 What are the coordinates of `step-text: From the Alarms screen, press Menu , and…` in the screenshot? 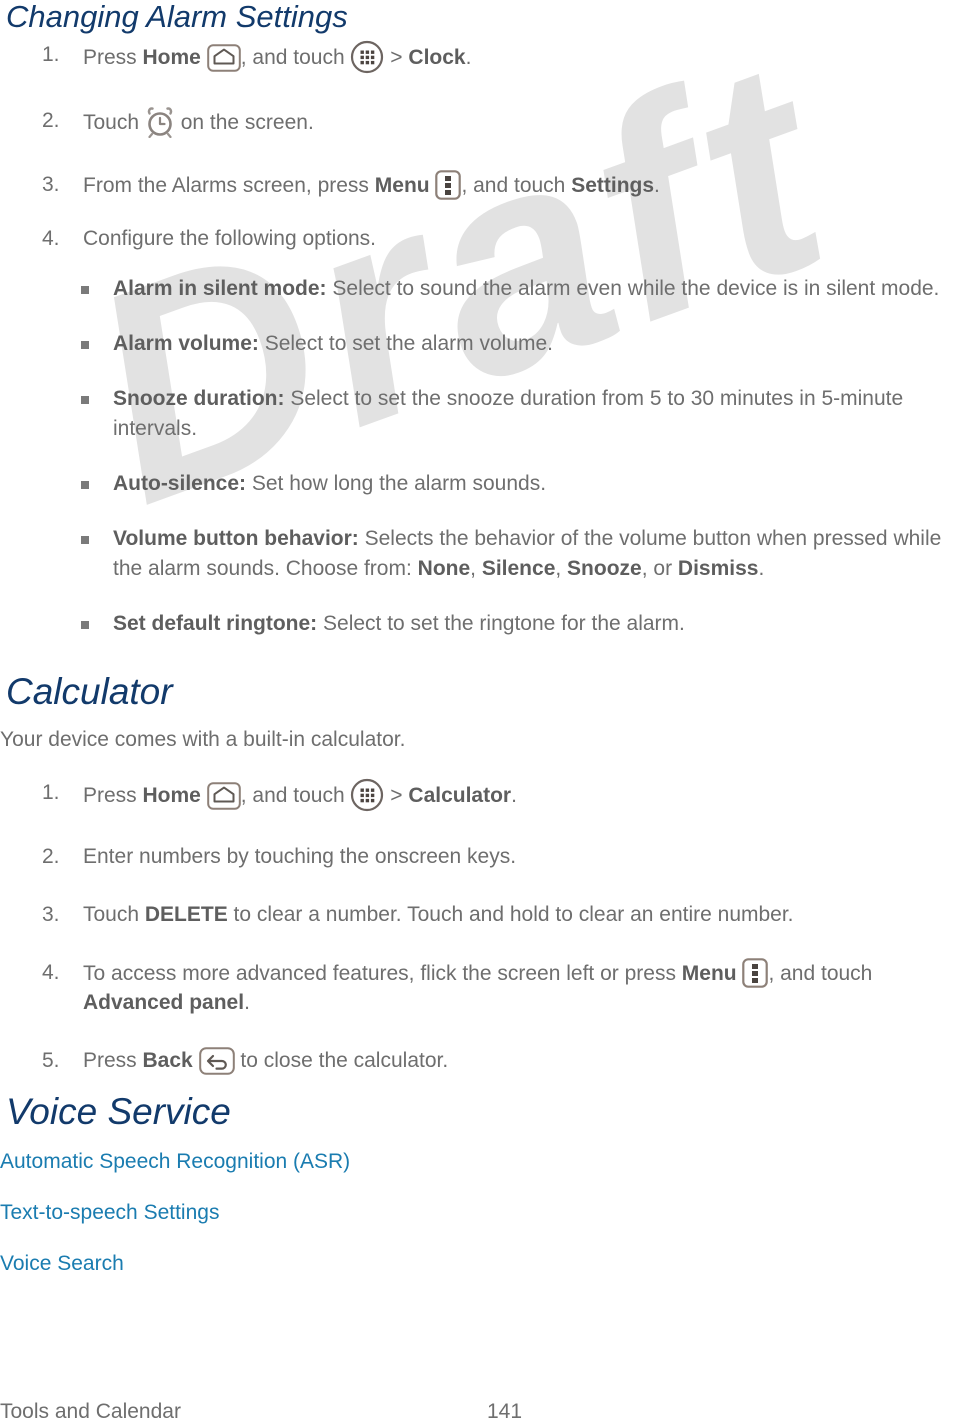 It's located at (371, 185).